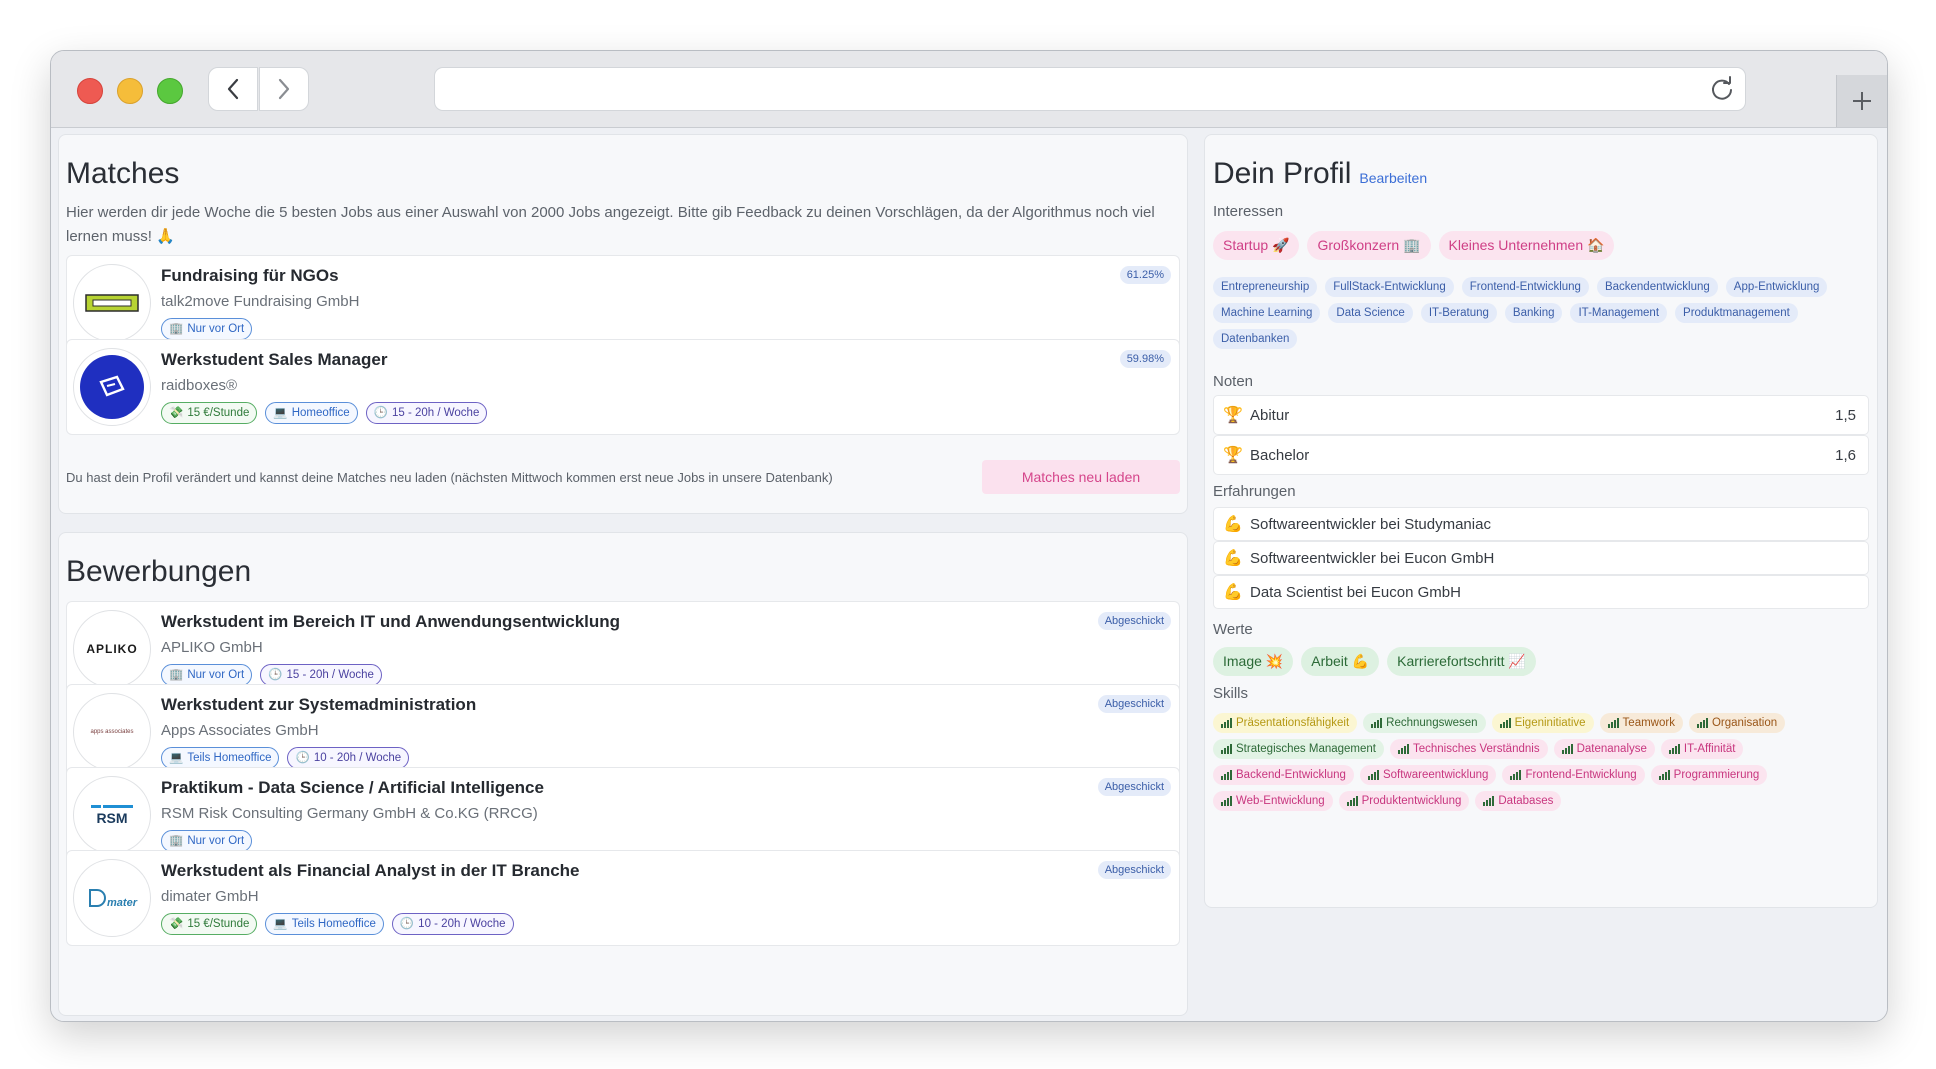 Image resolution: width=1936 pixels, height=1069 pixels. What do you see at coordinates (1541, 524) in the screenshot?
I see `experience-row: 💪 Softwareentwickler bei Studymaniac` at bounding box center [1541, 524].